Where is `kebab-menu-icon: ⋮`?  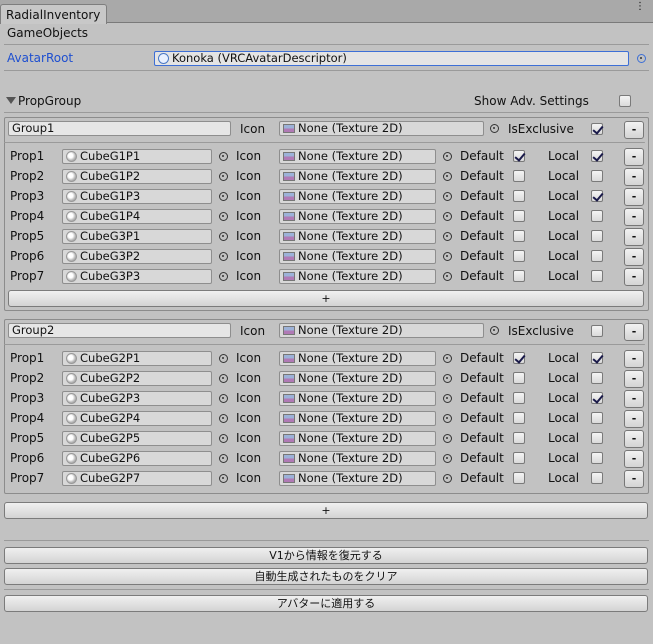 kebab-menu-icon: ⋮ is located at coordinates (640, 7).